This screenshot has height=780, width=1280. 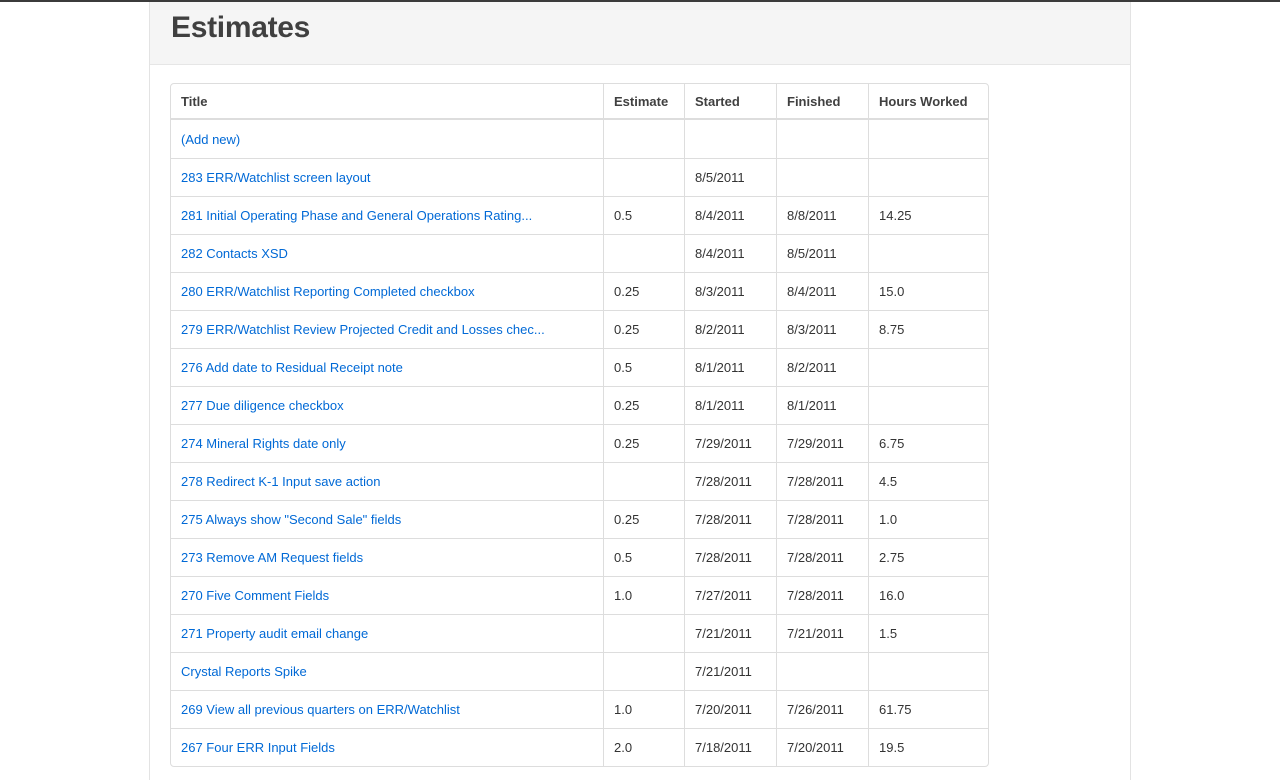 I want to click on cell-started: 7/28/2011, so click(x=730, y=519).